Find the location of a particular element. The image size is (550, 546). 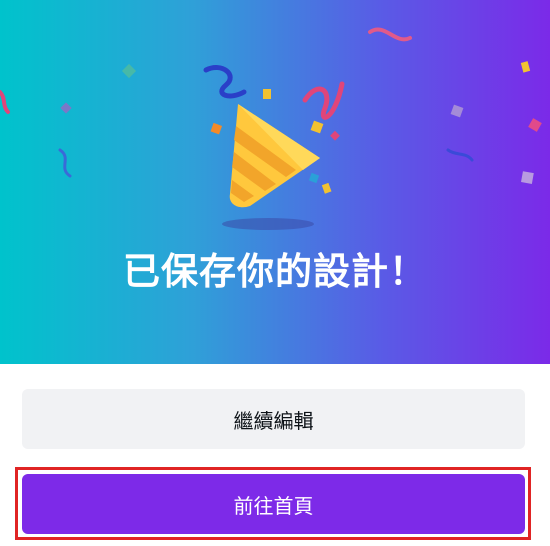

continue-editing-button: 繼續編輯 is located at coordinates (273, 419).